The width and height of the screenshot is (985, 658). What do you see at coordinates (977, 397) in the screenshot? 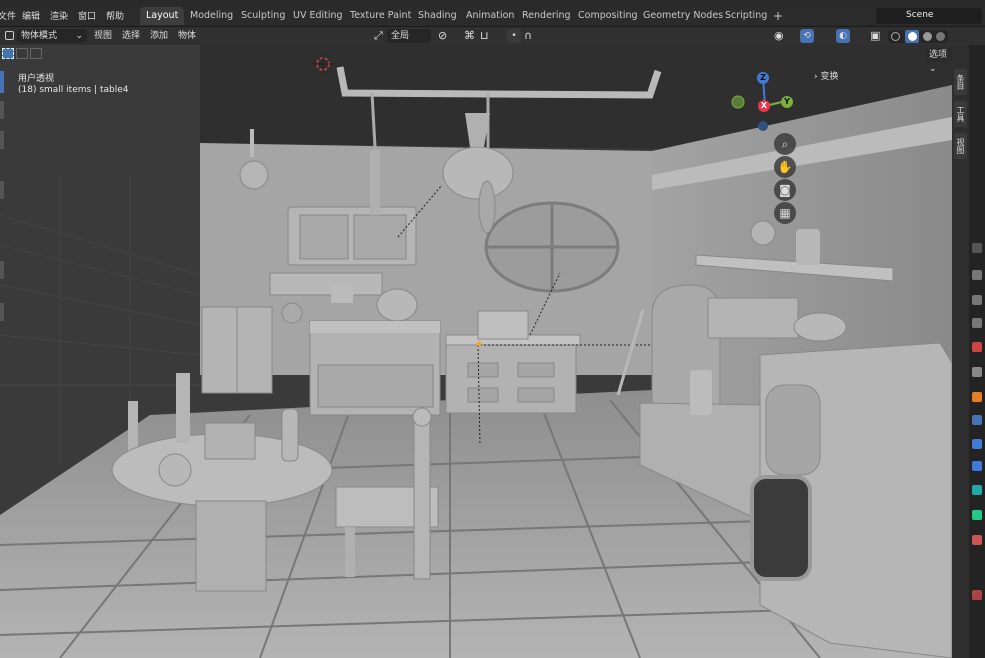
I see `object-properties-icon` at bounding box center [977, 397].